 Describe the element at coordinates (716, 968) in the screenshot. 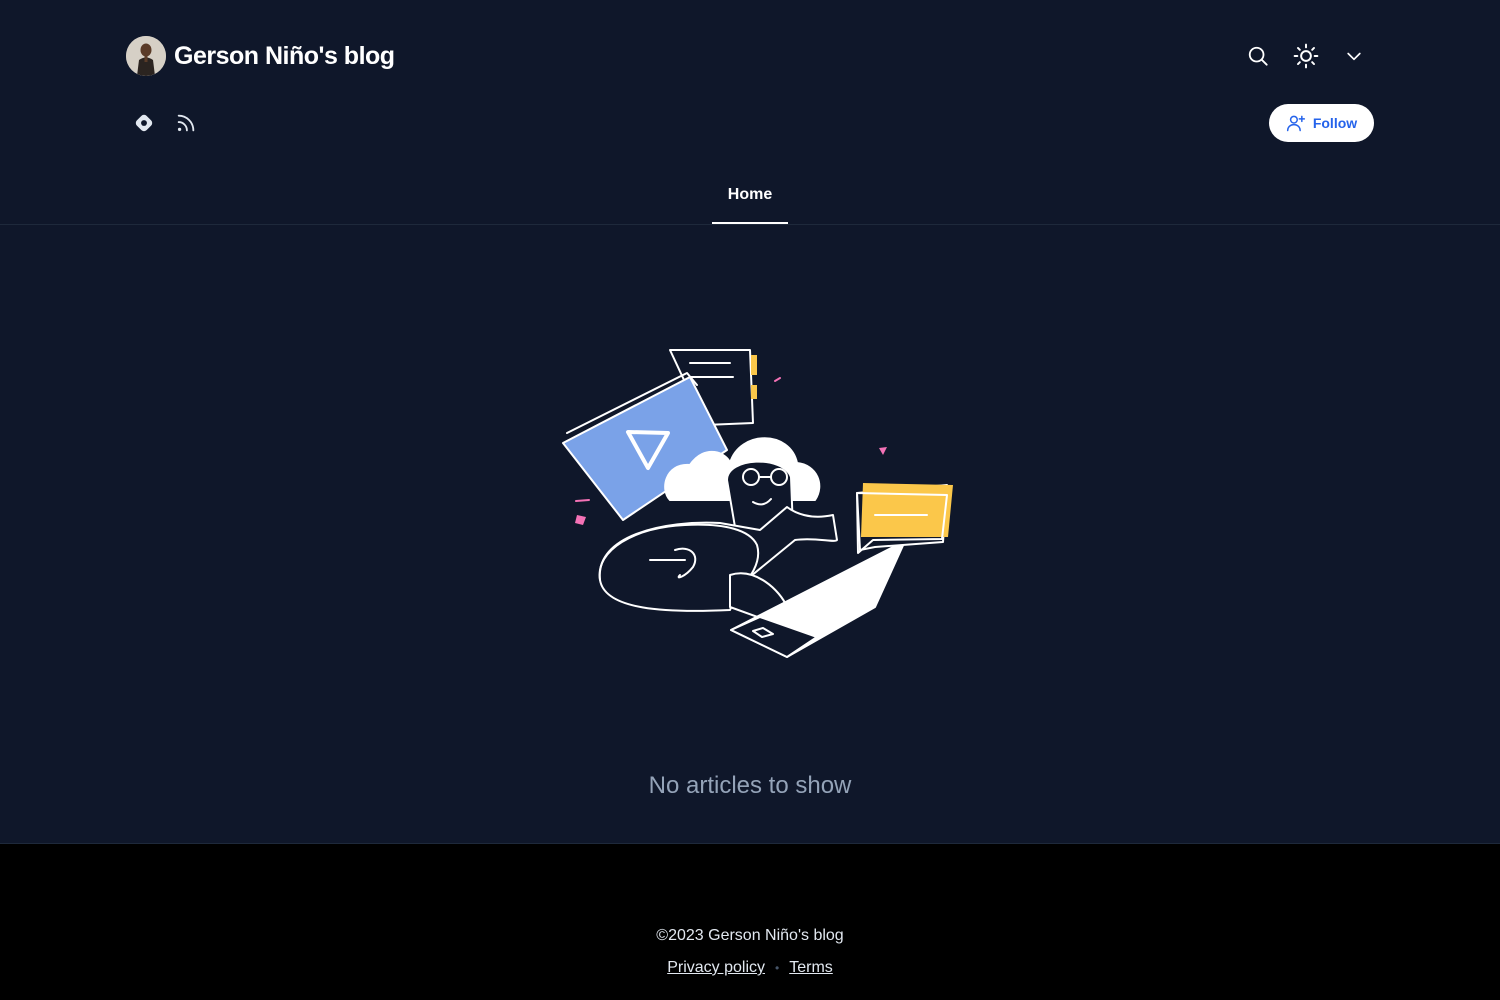

I see `privacy-policy-link: Privacy policy` at that location.